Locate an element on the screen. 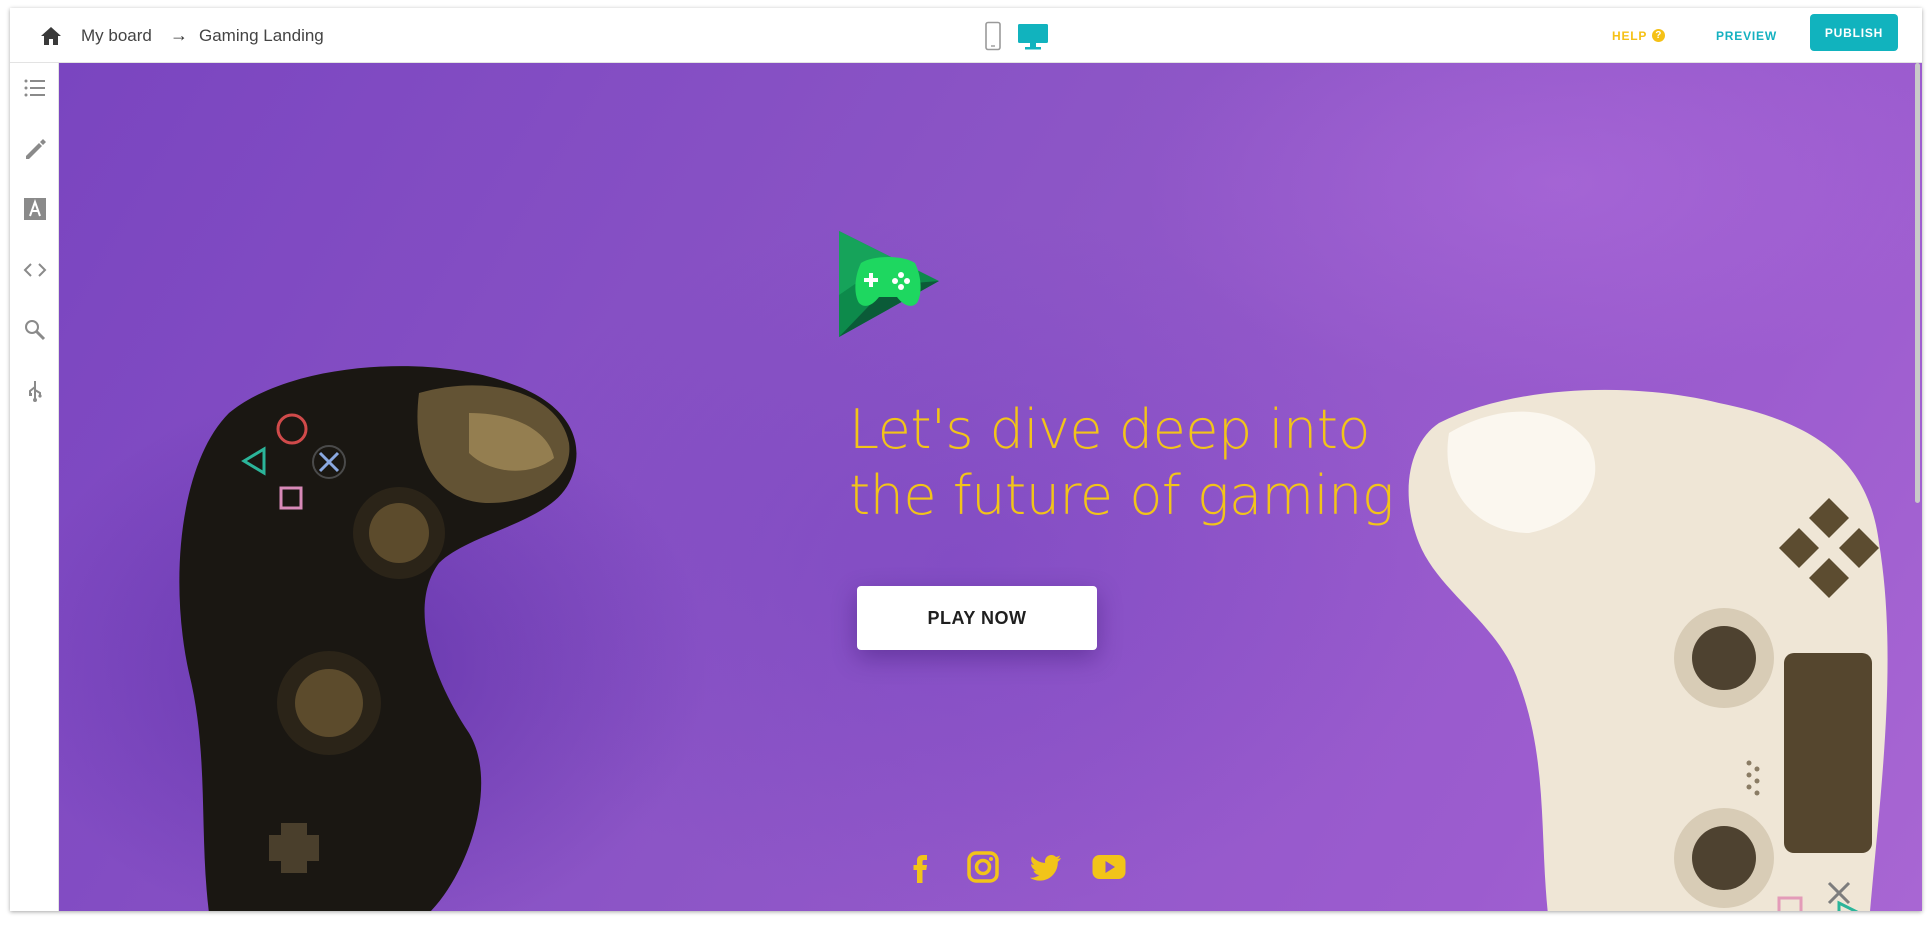  desktop-view-icon is located at coordinates (1033, 36).